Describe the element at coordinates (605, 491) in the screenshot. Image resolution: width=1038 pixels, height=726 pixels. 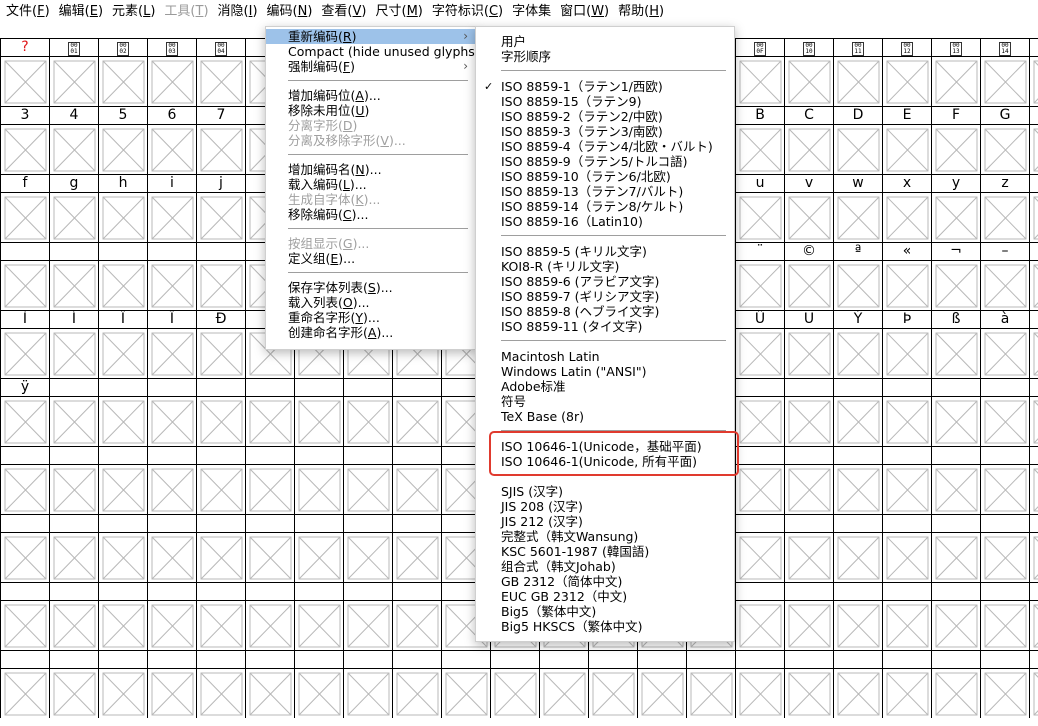
I see `encoding-option: SJIS (汉字)` at that location.